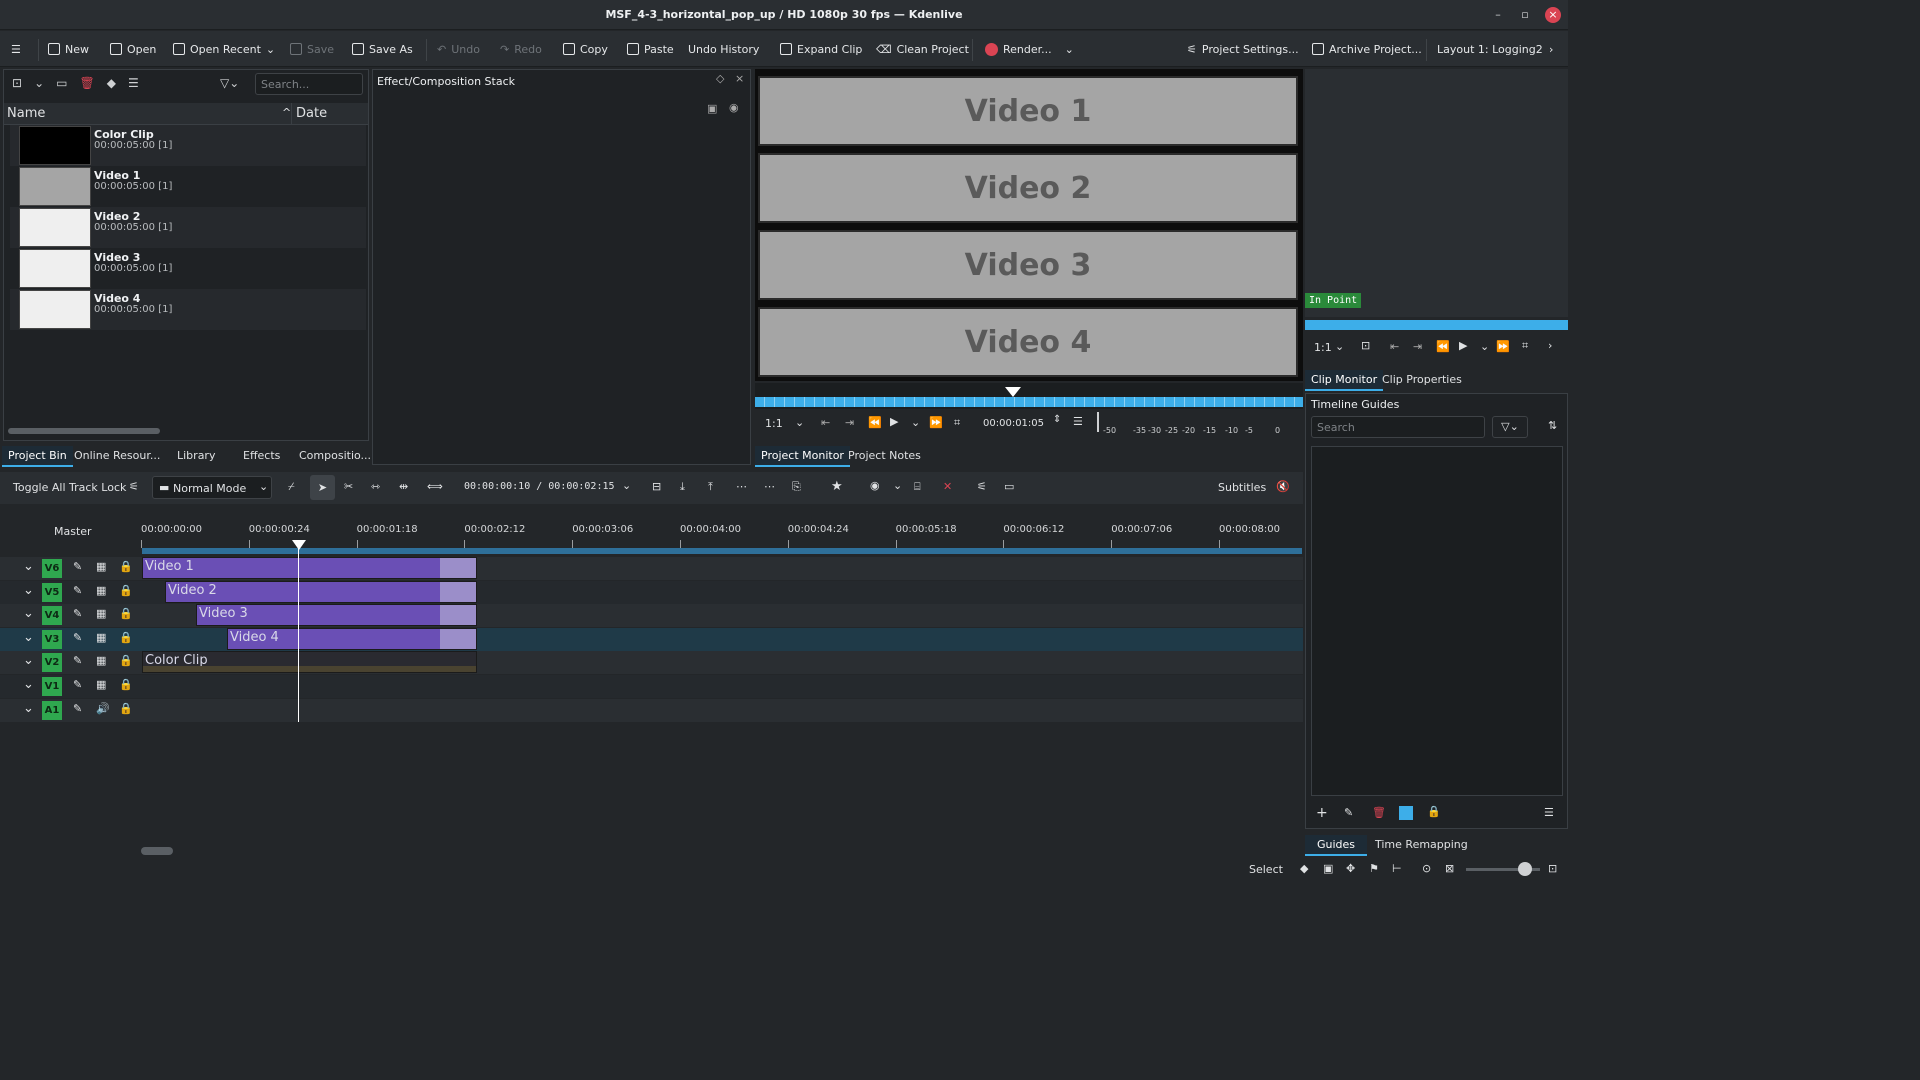  What do you see at coordinates (802, 456) in the screenshot?
I see `tab-monitor-0: Project Monitor` at bounding box center [802, 456].